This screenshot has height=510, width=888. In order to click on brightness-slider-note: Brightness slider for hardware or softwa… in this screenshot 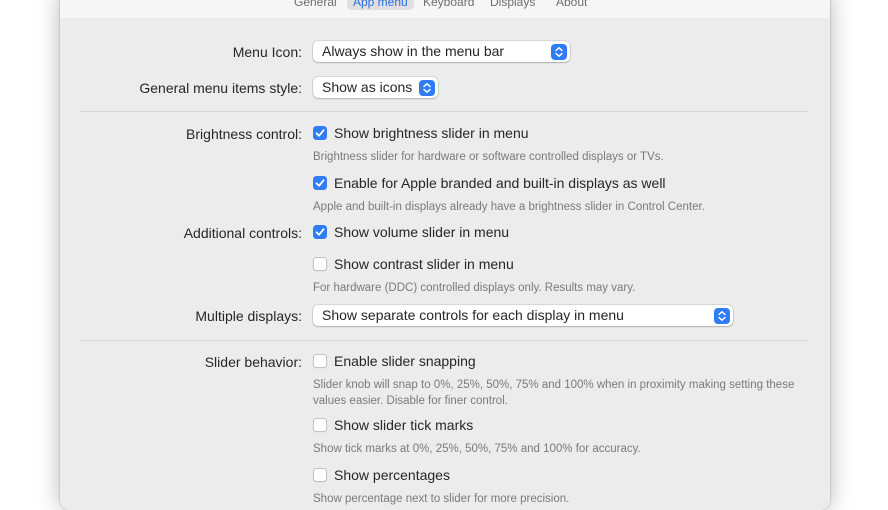, I will do `click(488, 157)`.